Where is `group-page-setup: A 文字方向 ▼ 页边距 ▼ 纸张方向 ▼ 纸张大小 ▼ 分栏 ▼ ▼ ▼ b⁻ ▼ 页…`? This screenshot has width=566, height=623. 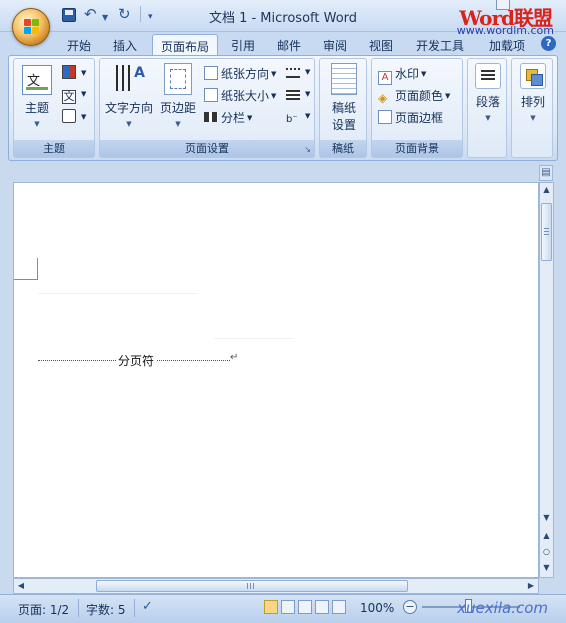
group-page-setup: A 文字方向 ▼ 页边距 ▼ 纸张方向 ▼ 纸张大小 ▼ 分栏 ▼ ▼ ▼ b⁻ ▼ 页… is located at coordinates (207, 108).